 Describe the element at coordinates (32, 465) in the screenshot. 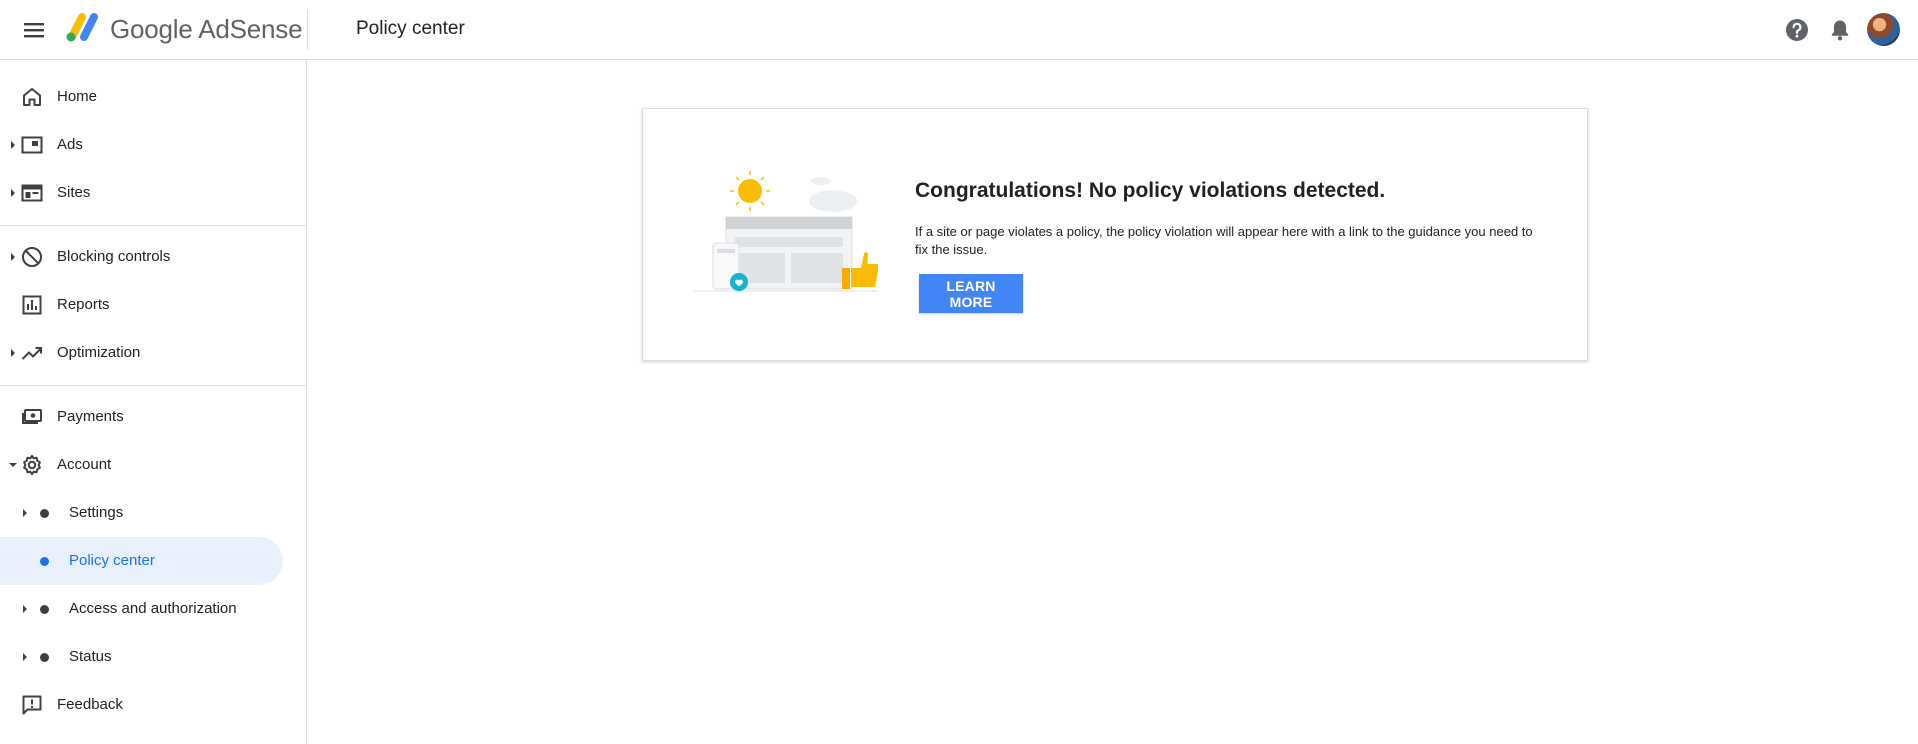

I see `gear-icon` at that location.